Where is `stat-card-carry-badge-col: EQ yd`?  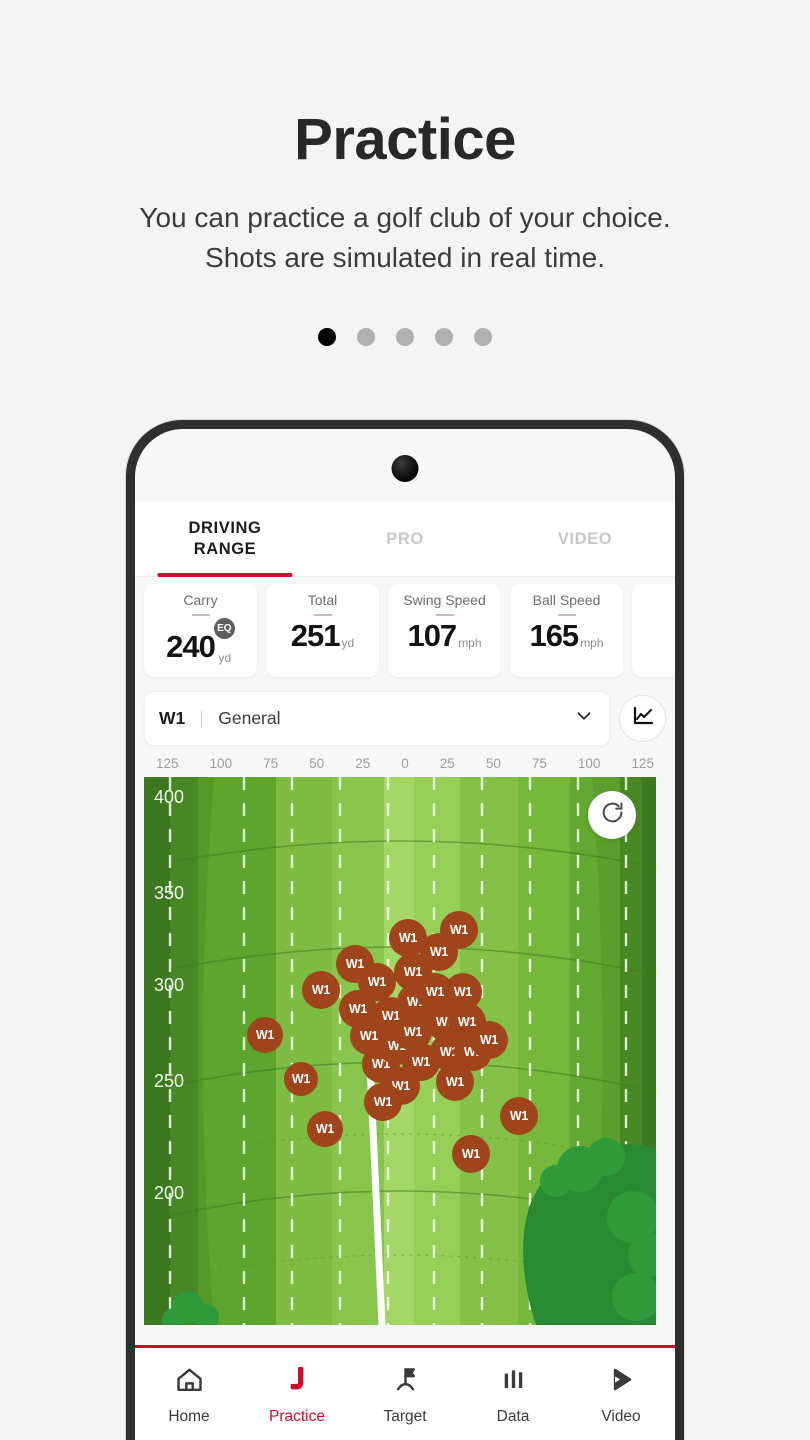
stat-card-carry-badge-col: EQ yd is located at coordinates (224, 641).